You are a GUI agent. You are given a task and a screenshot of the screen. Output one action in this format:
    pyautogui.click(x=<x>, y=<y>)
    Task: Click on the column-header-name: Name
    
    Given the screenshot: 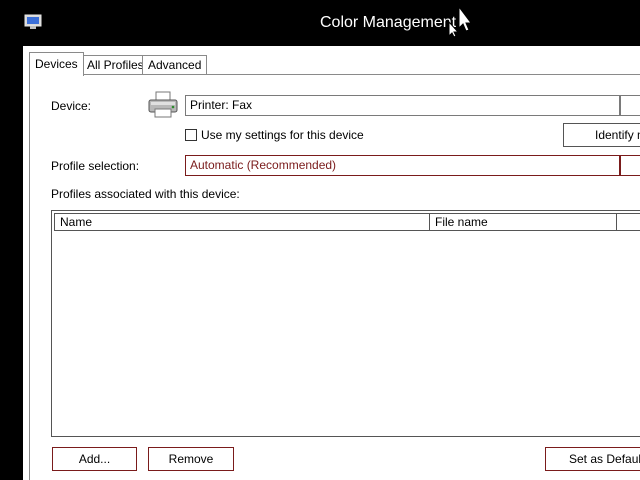 What is the action you would take?
    pyautogui.click(x=242, y=222)
    